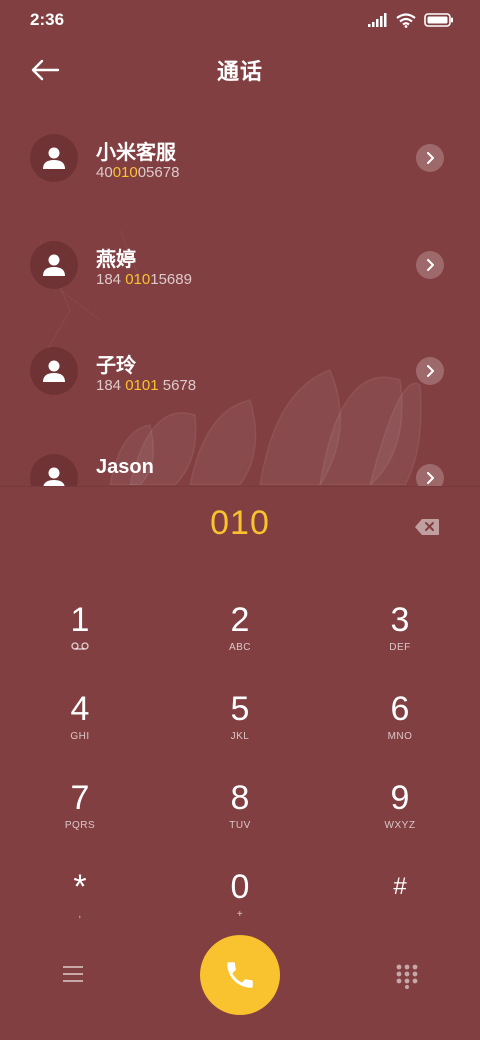 The image size is (480, 1040). What do you see at coordinates (240, 20) in the screenshot?
I see `status-bar: 2:36` at bounding box center [240, 20].